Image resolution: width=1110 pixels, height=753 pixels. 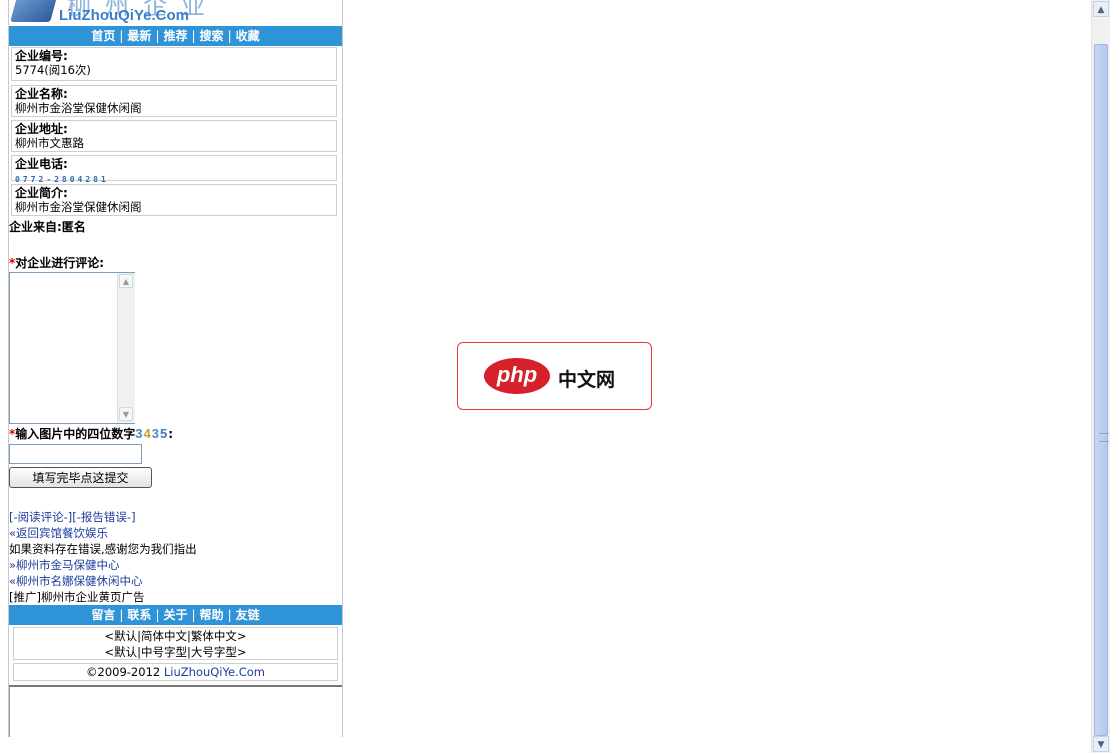 I want to click on promo-link: [推广]柳州市企业黄页广告, so click(x=76, y=597).